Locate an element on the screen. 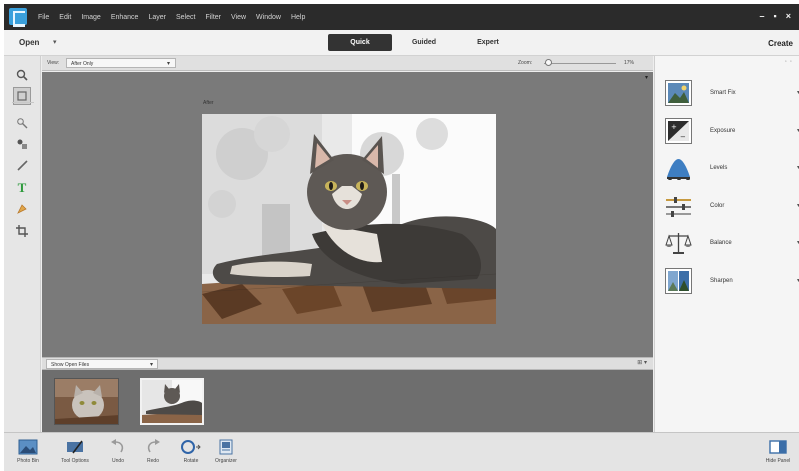 The width and height of the screenshot is (799, 471). open-button: Open is located at coordinates (29, 42).